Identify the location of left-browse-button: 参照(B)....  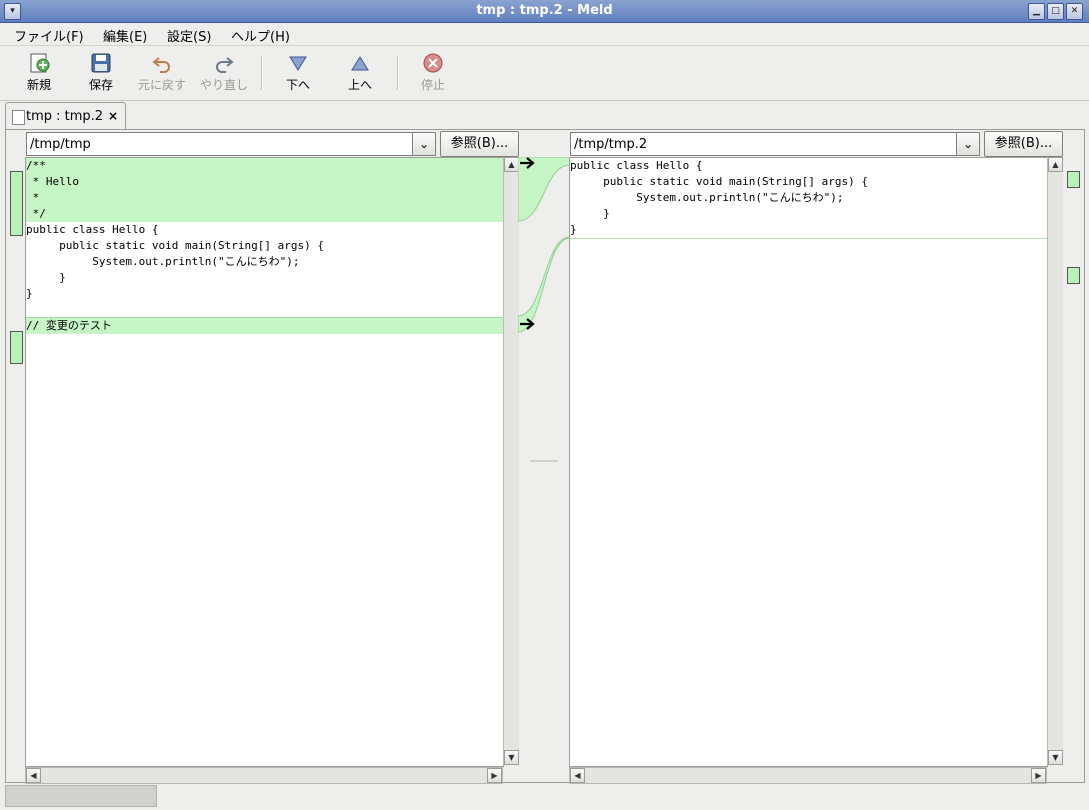
(479, 144).